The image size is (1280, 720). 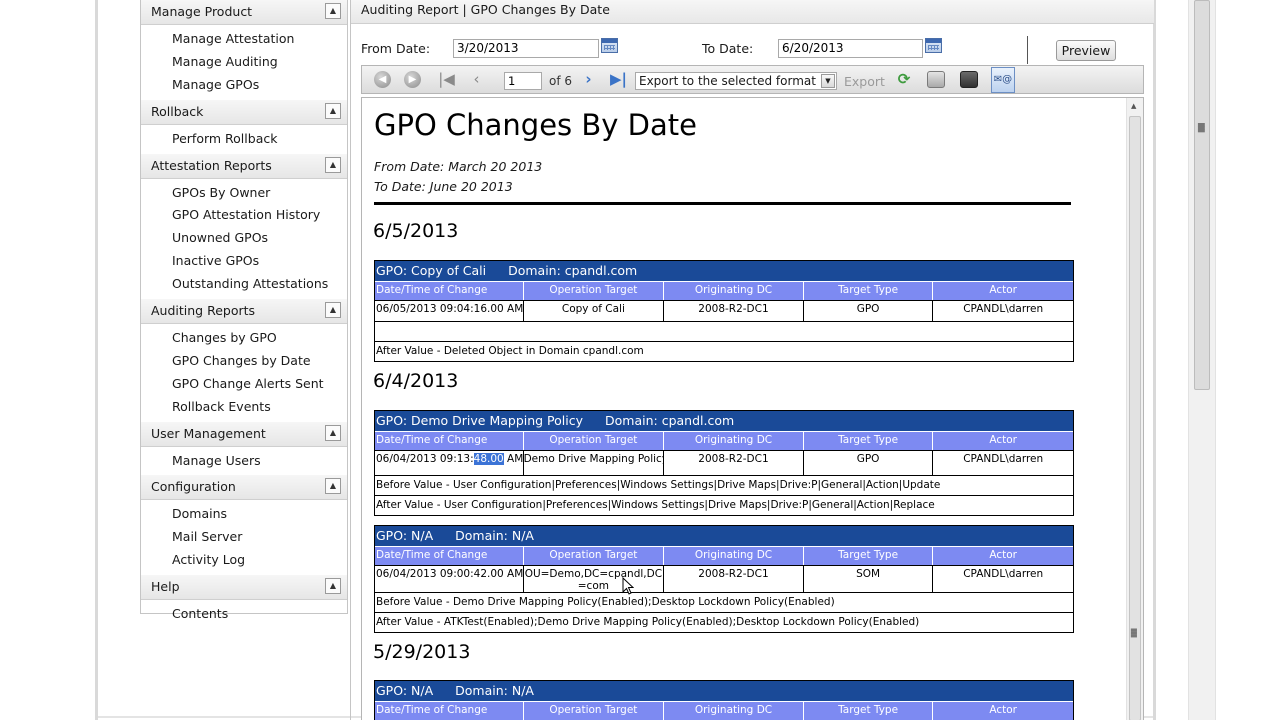 I want to click on sidebar-item-changes-by-gpo: Changes by GPO, so click(x=259, y=338).